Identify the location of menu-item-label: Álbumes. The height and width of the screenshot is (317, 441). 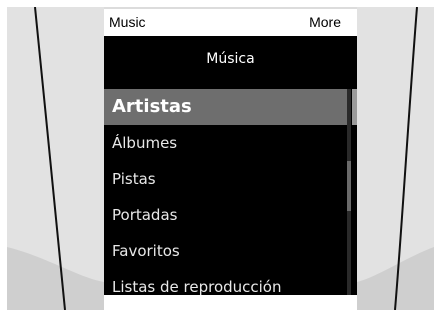
(145, 143).